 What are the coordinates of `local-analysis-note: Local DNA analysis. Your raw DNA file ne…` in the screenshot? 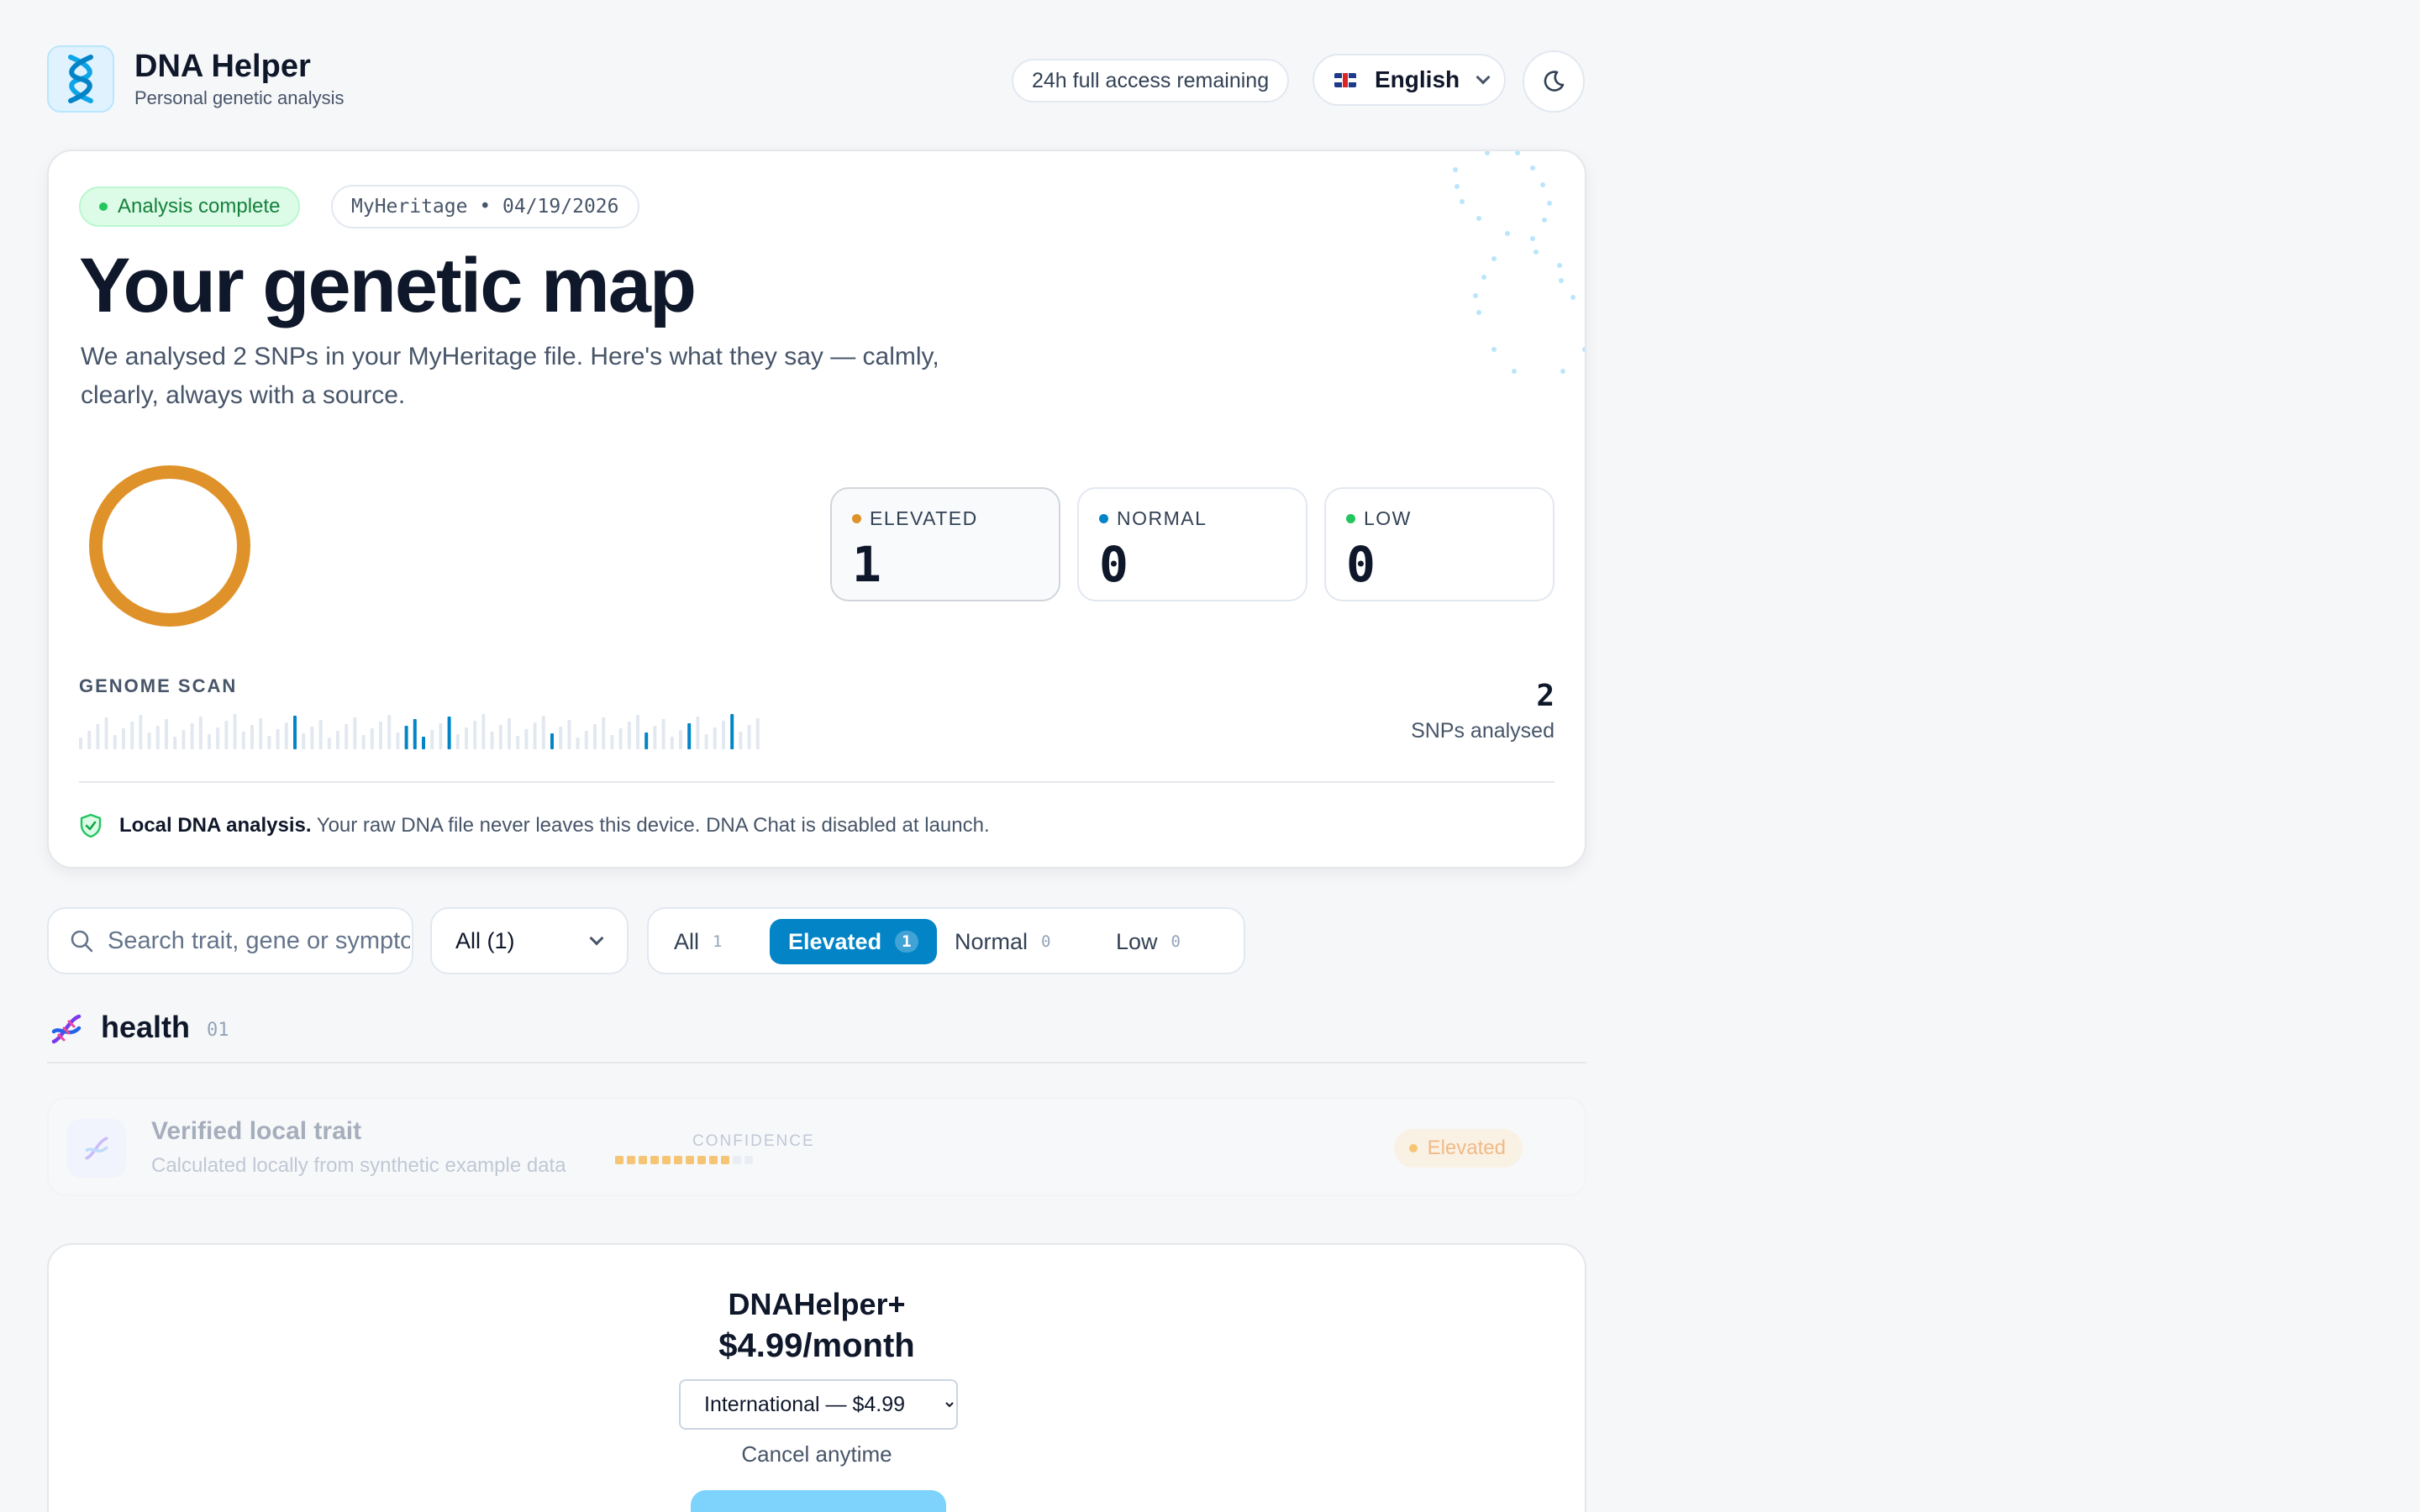 It's located at (534, 825).